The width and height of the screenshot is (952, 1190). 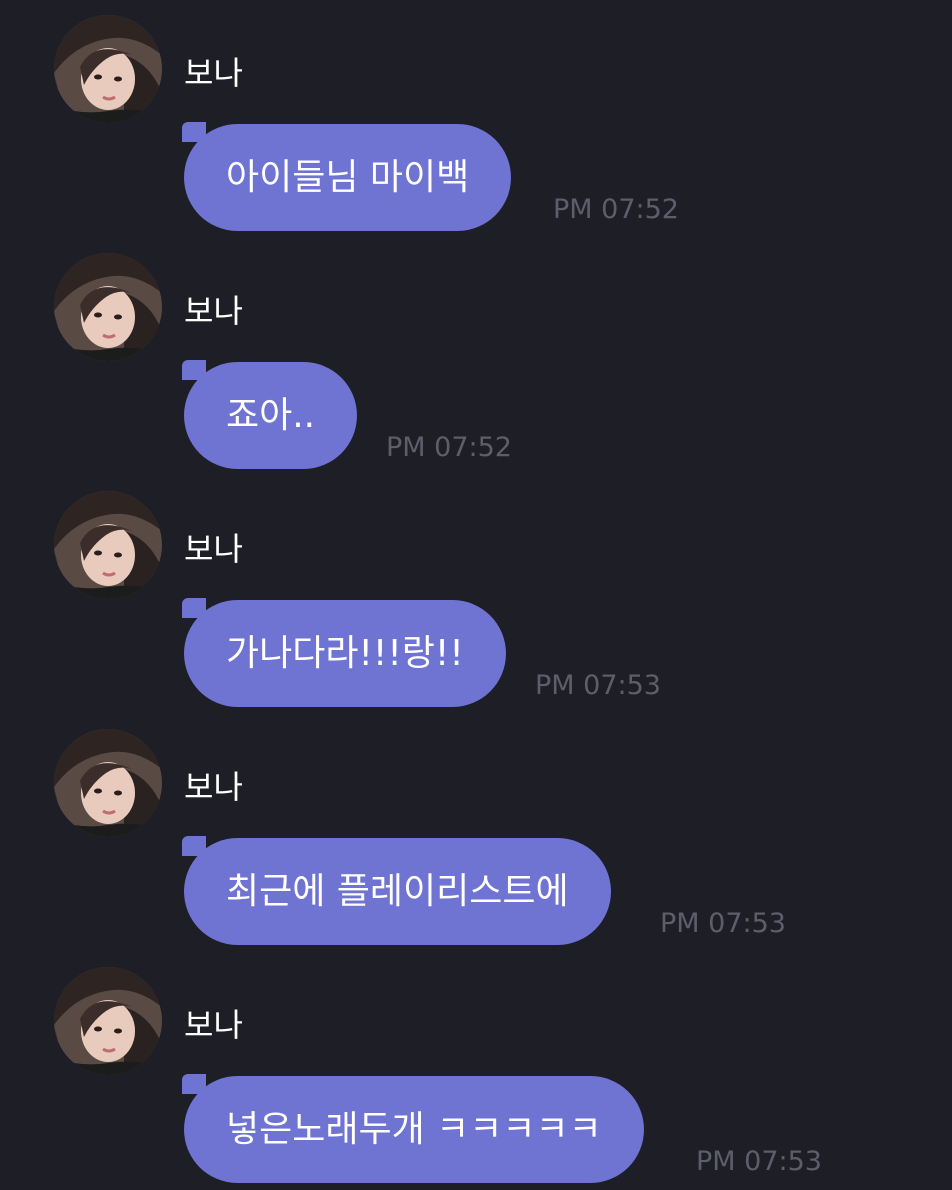 I want to click on message-text: 최근에 플레이리스트에, so click(x=397, y=891).